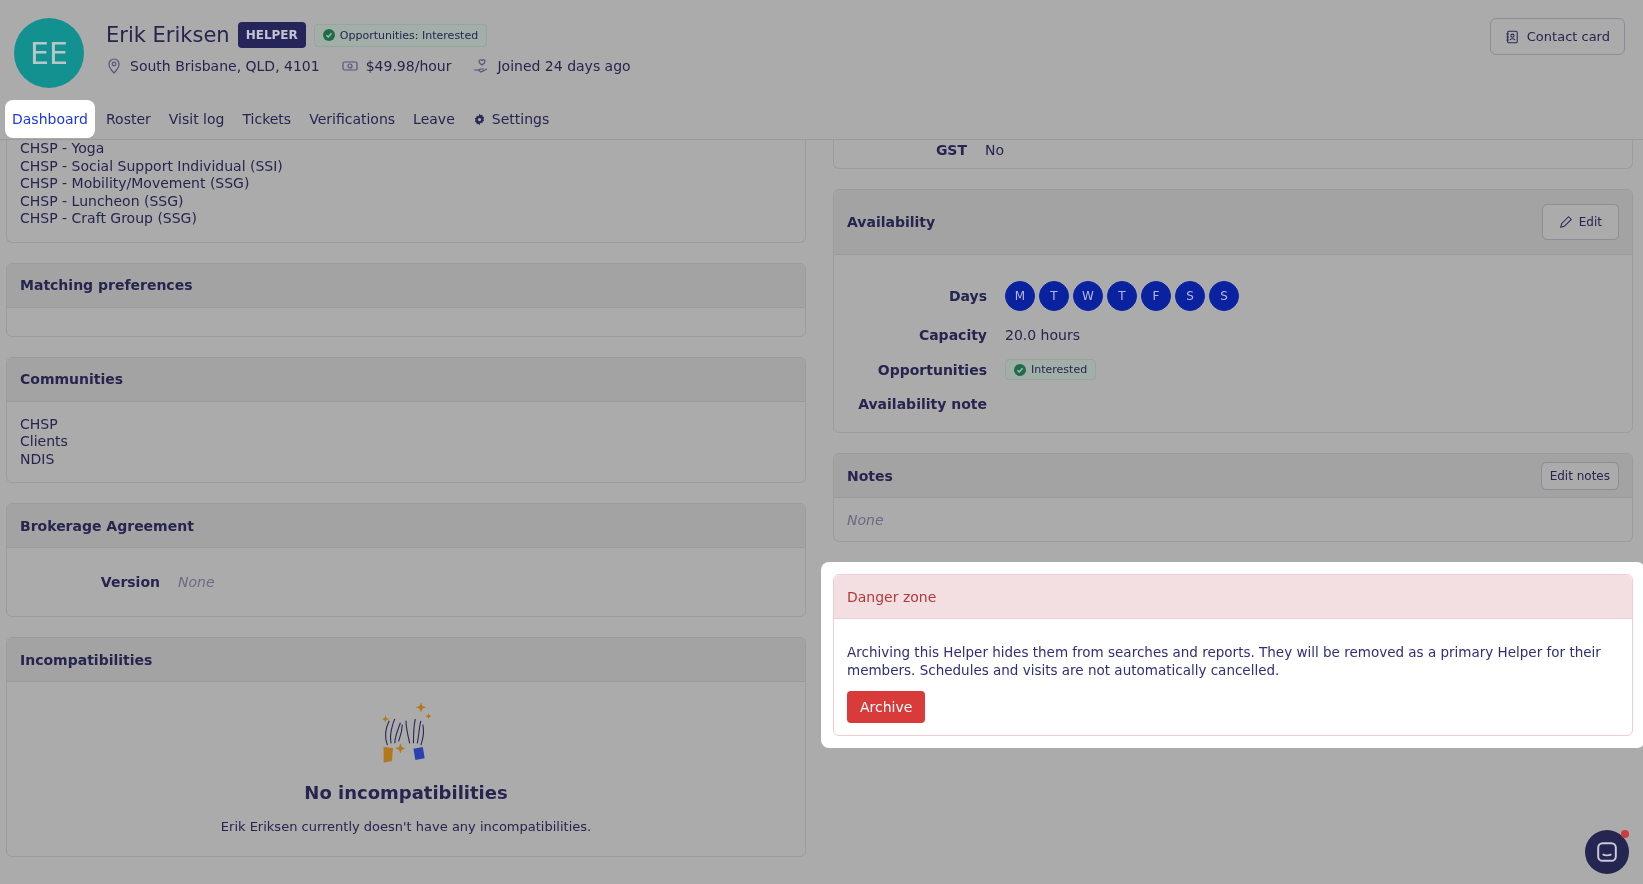  Describe the element at coordinates (44, 442) in the screenshot. I see `list-item: Clients` at that location.